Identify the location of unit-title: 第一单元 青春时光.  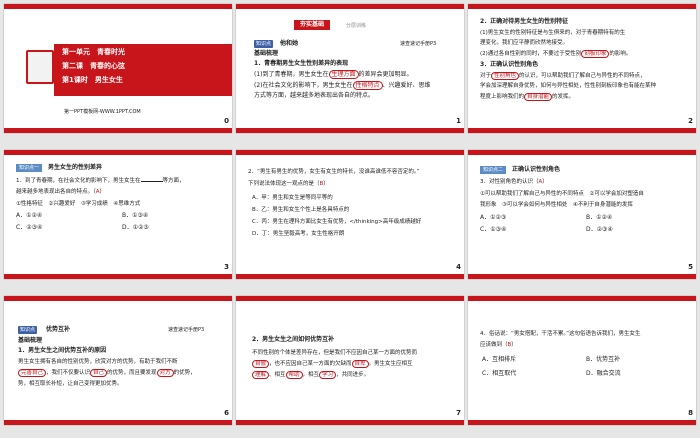
(93, 52).